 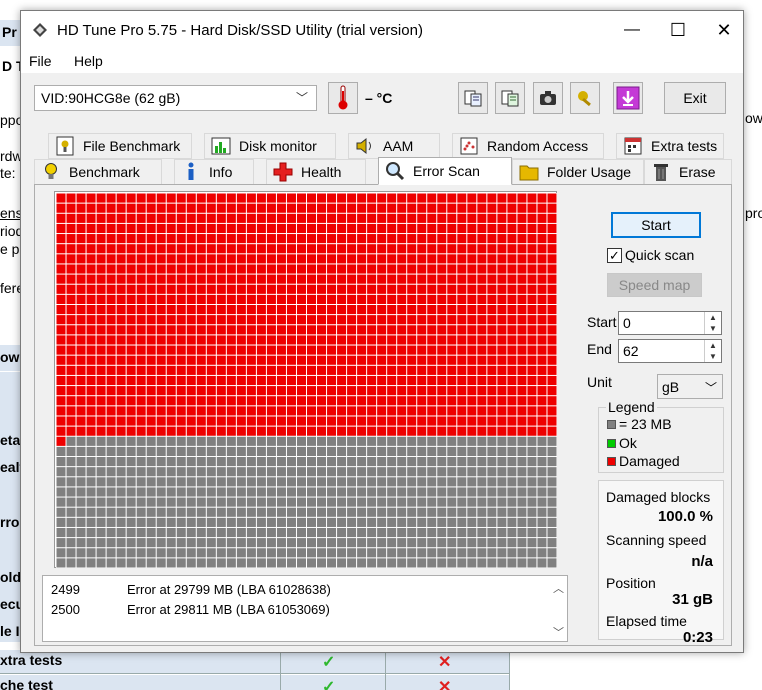 What do you see at coordinates (548, 98) in the screenshot?
I see `screenshot-button` at bounding box center [548, 98].